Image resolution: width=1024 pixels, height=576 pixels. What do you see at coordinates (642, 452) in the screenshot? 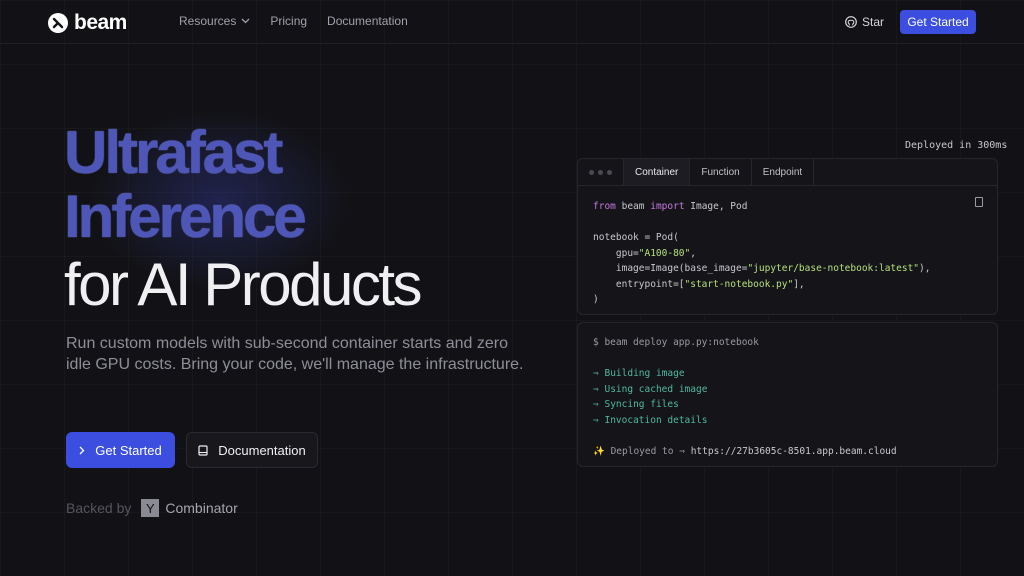
I see `deployed-prefix: Deployed to` at bounding box center [642, 452].